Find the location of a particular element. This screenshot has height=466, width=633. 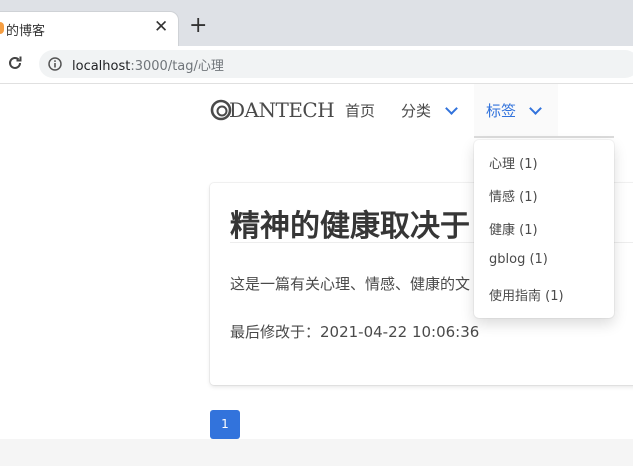

dropdown-item-emotion: 情感 (1) is located at coordinates (513, 195).